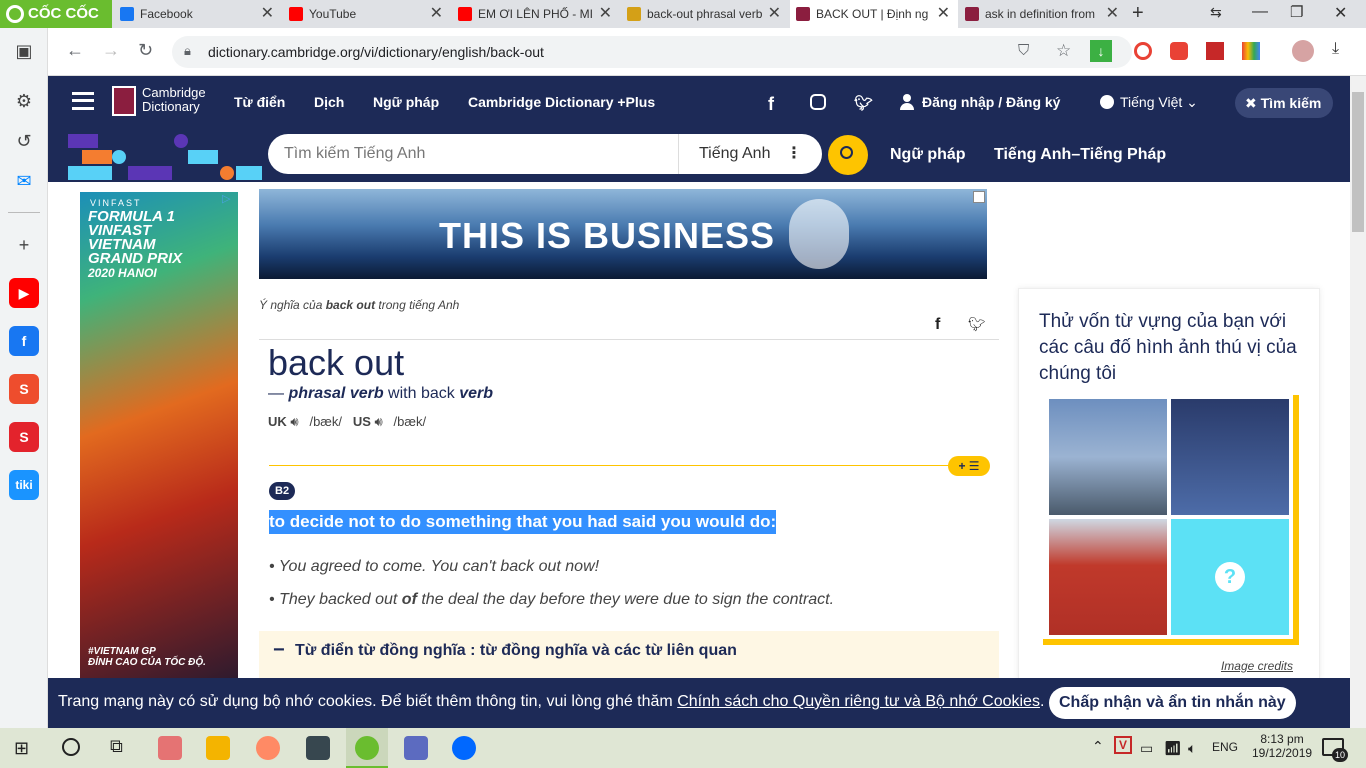  I want to click on downloads-icon: ⤓, so click(1335, 49).